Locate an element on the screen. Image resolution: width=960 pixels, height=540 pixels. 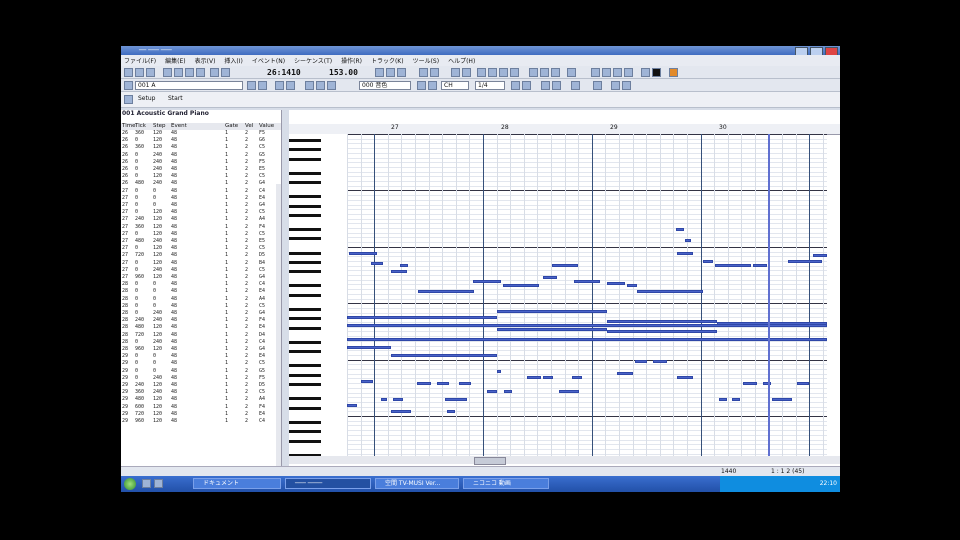
menu-sequence: シーケンス(T) is located at coordinates (313, 60).